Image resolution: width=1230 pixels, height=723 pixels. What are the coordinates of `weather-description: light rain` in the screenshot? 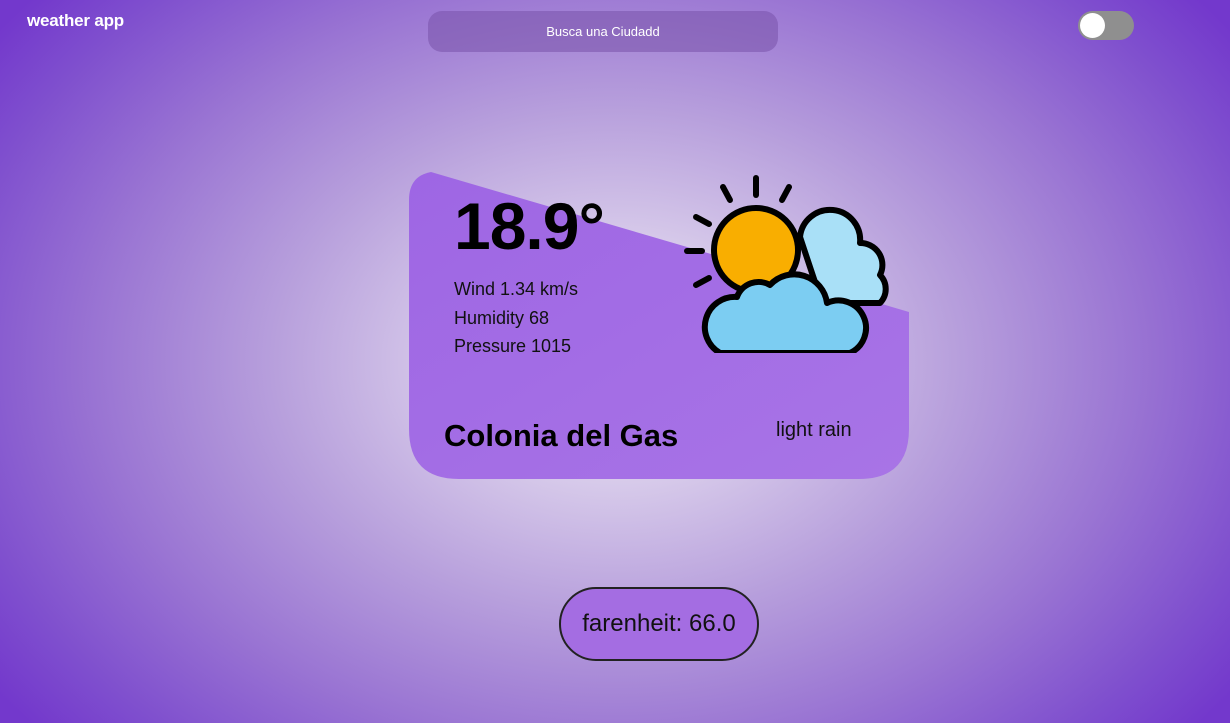 It's located at (814, 430).